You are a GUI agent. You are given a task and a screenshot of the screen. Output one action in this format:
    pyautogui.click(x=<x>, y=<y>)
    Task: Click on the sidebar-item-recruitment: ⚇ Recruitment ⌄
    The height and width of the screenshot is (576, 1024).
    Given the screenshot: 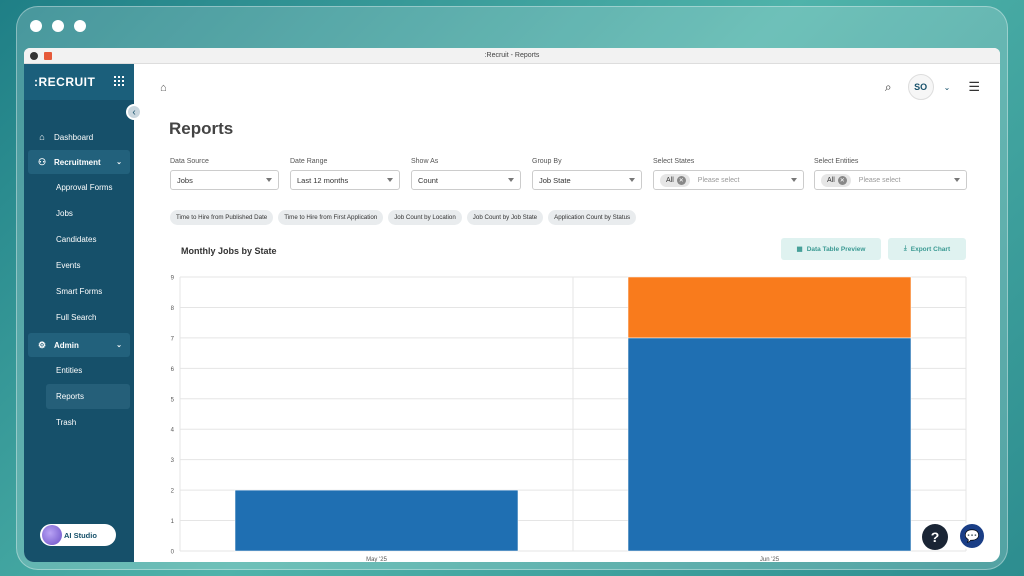 What is the action you would take?
    pyautogui.click(x=79, y=162)
    